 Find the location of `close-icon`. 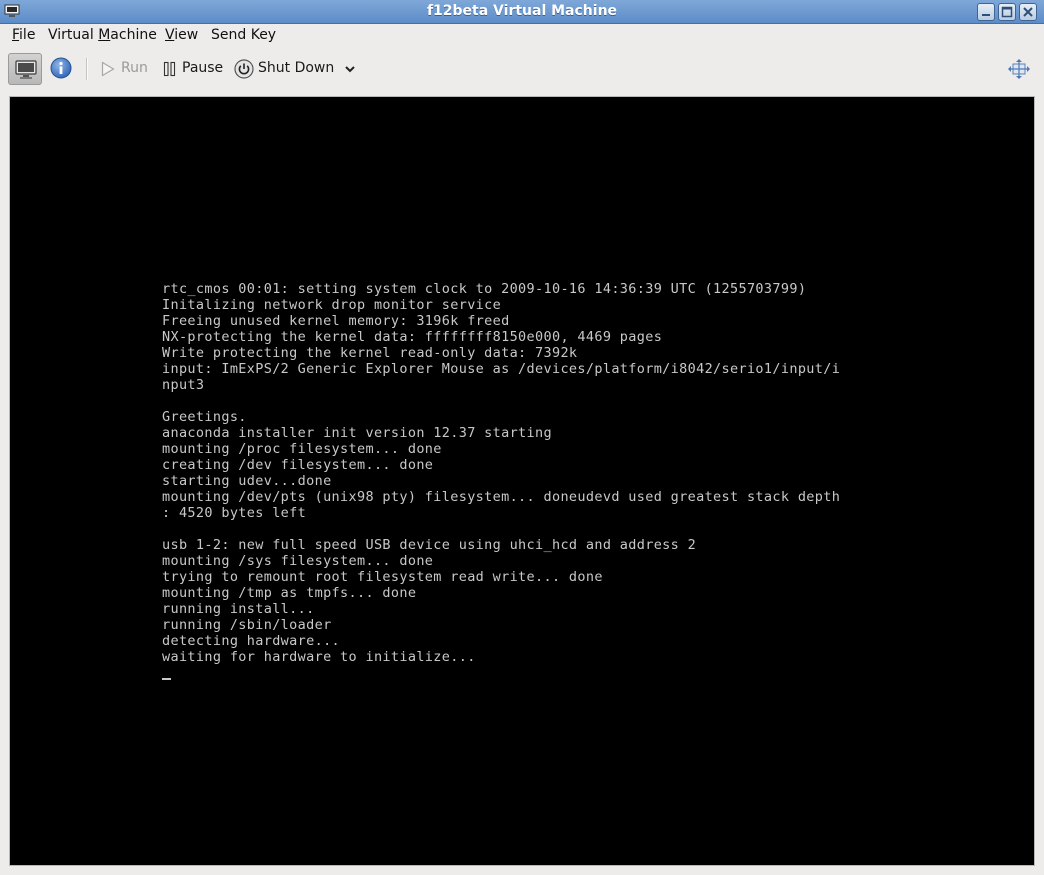

close-icon is located at coordinates (1028, 12).